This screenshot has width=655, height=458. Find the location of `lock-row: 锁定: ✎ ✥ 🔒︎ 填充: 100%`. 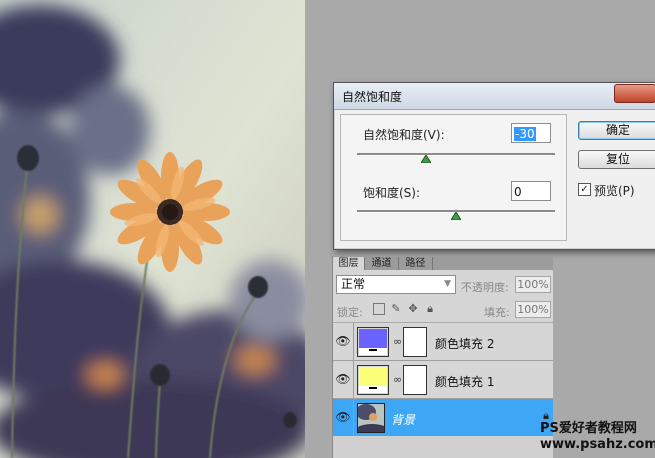

lock-row: 锁定: ✎ ✥ 🔒︎ 填充: 100% is located at coordinates (443, 310).